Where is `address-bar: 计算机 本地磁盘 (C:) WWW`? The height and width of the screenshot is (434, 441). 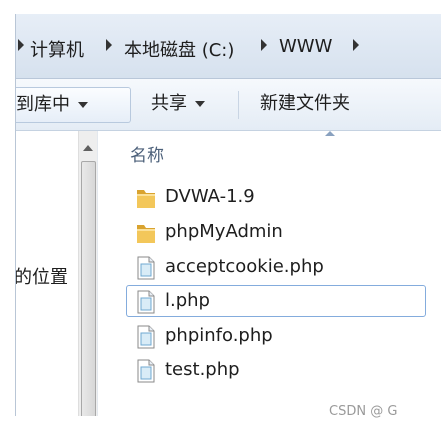 address-bar: 计算机 本地磁盘 (C:) WWW is located at coordinates (228, 46).